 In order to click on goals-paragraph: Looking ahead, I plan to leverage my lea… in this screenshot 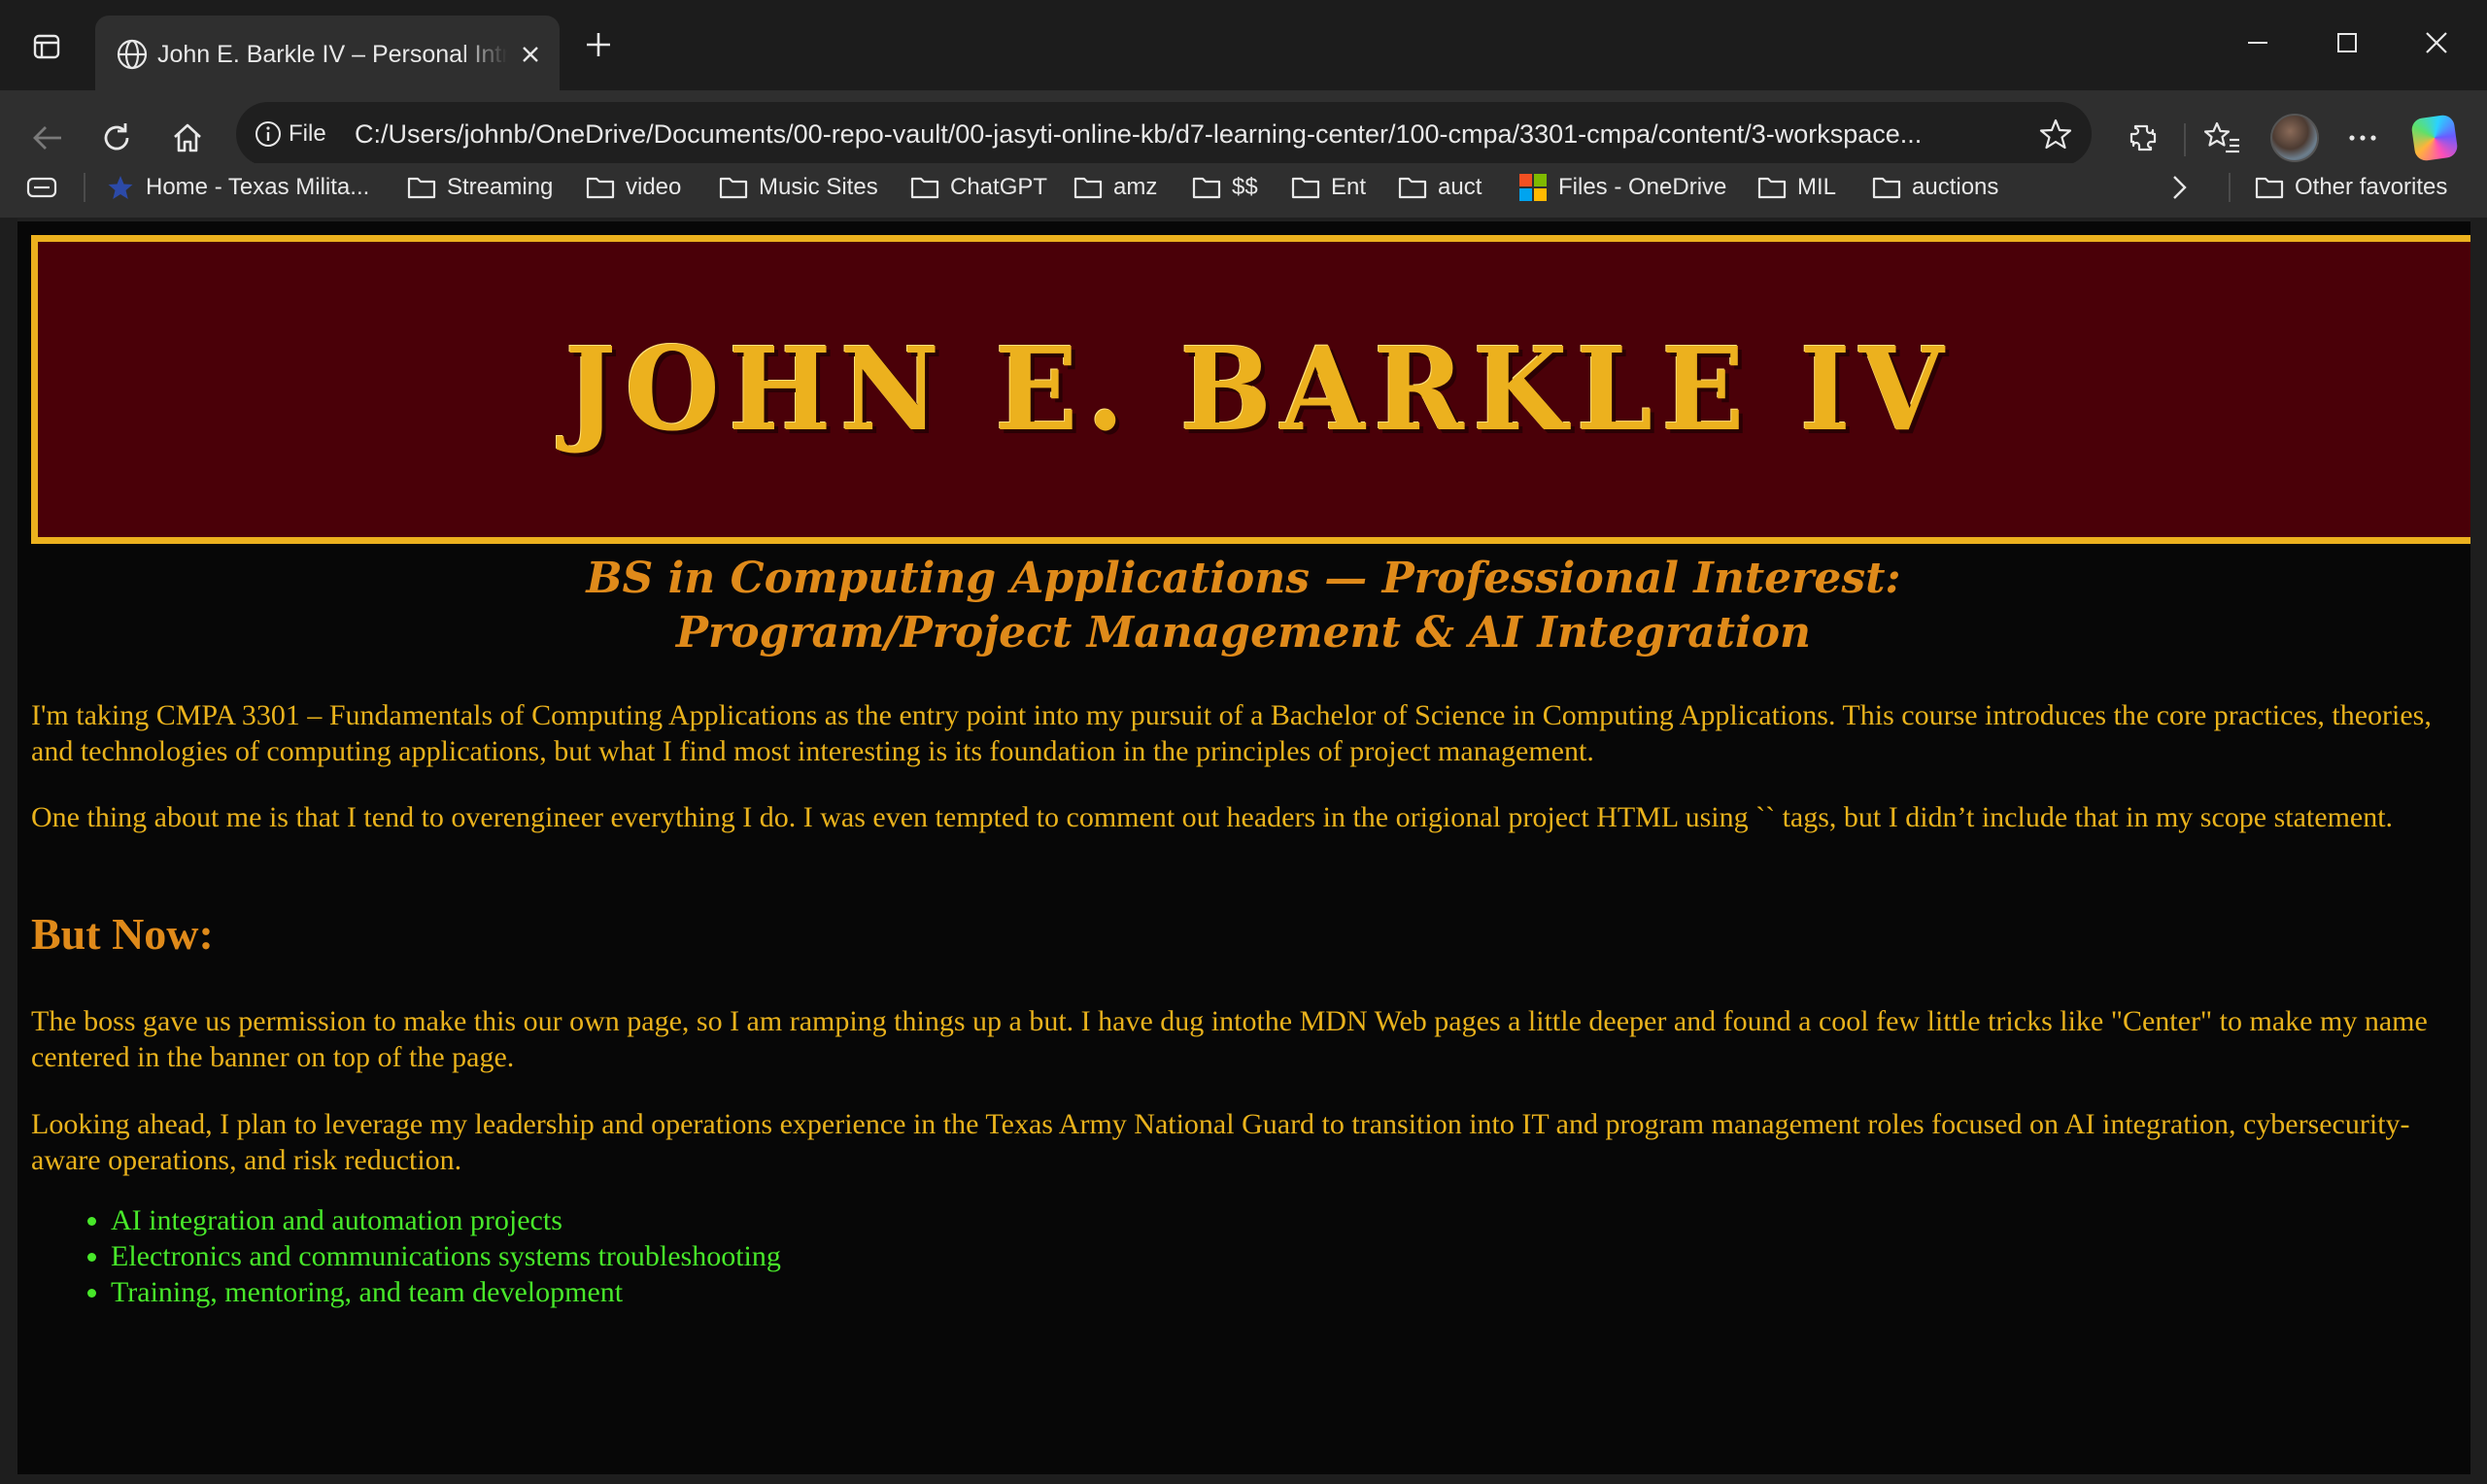, I will do `click(1220, 1142)`.